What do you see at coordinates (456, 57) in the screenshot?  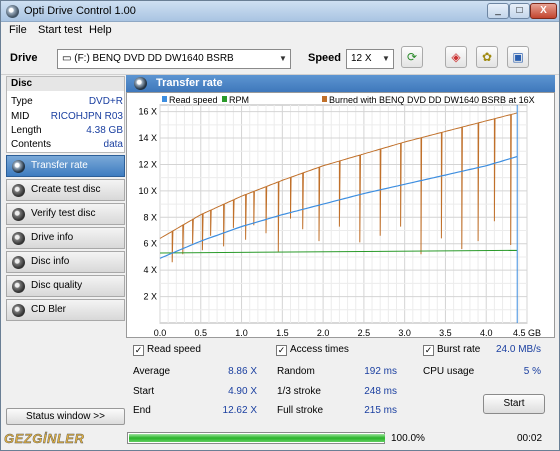 I see `erase-button: ◈` at bounding box center [456, 57].